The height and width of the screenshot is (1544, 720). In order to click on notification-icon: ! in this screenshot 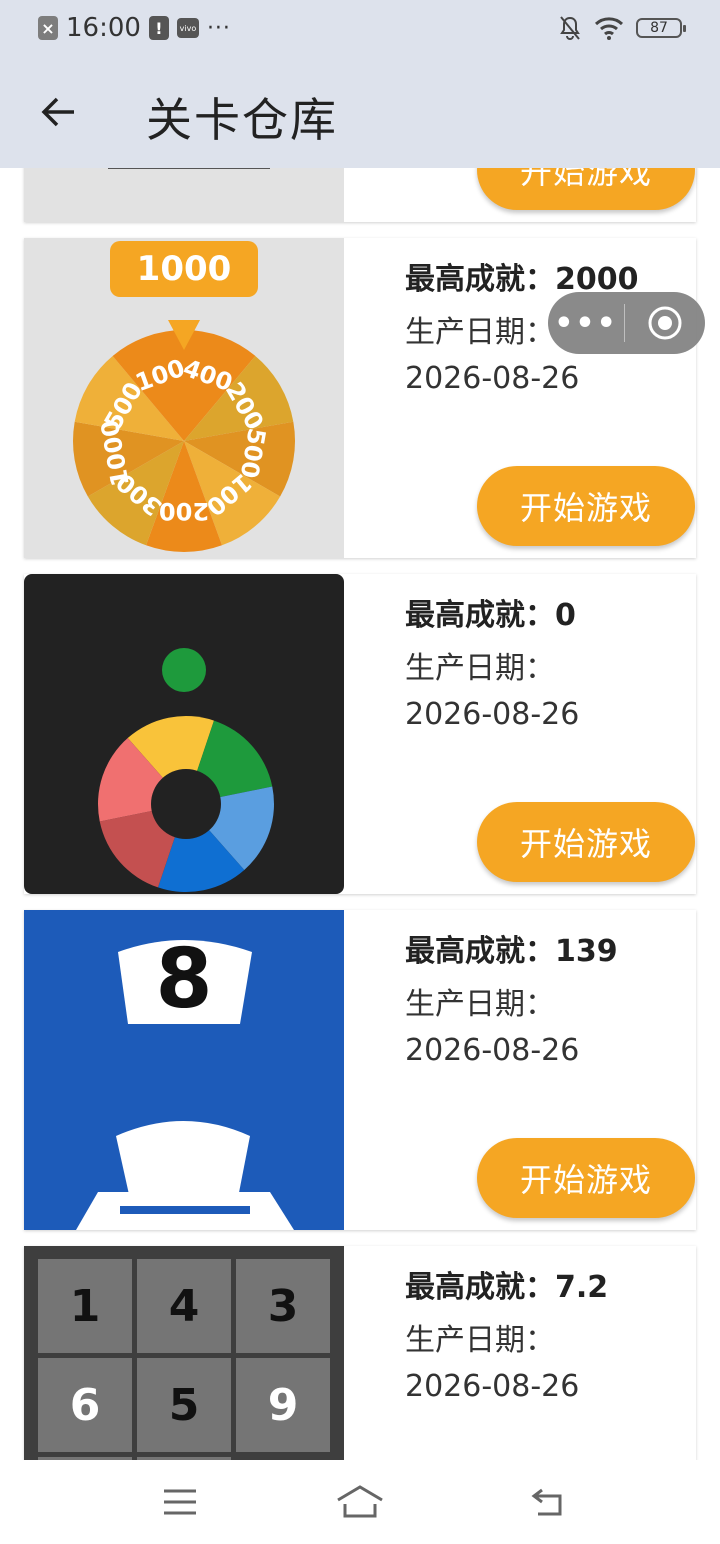, I will do `click(158, 28)`.